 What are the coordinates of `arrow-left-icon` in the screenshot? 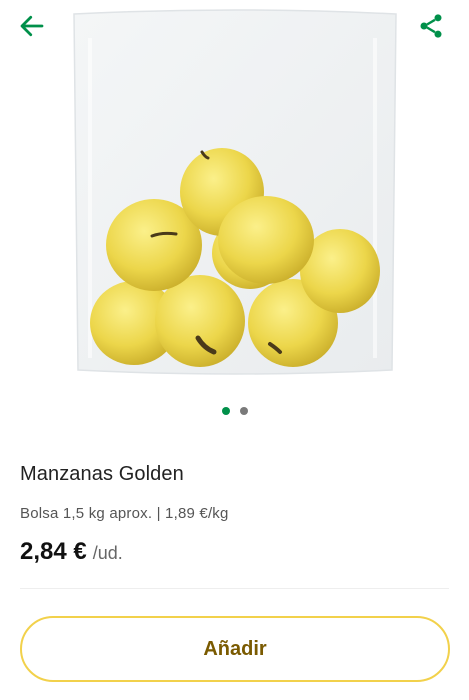 It's located at (32, 26).